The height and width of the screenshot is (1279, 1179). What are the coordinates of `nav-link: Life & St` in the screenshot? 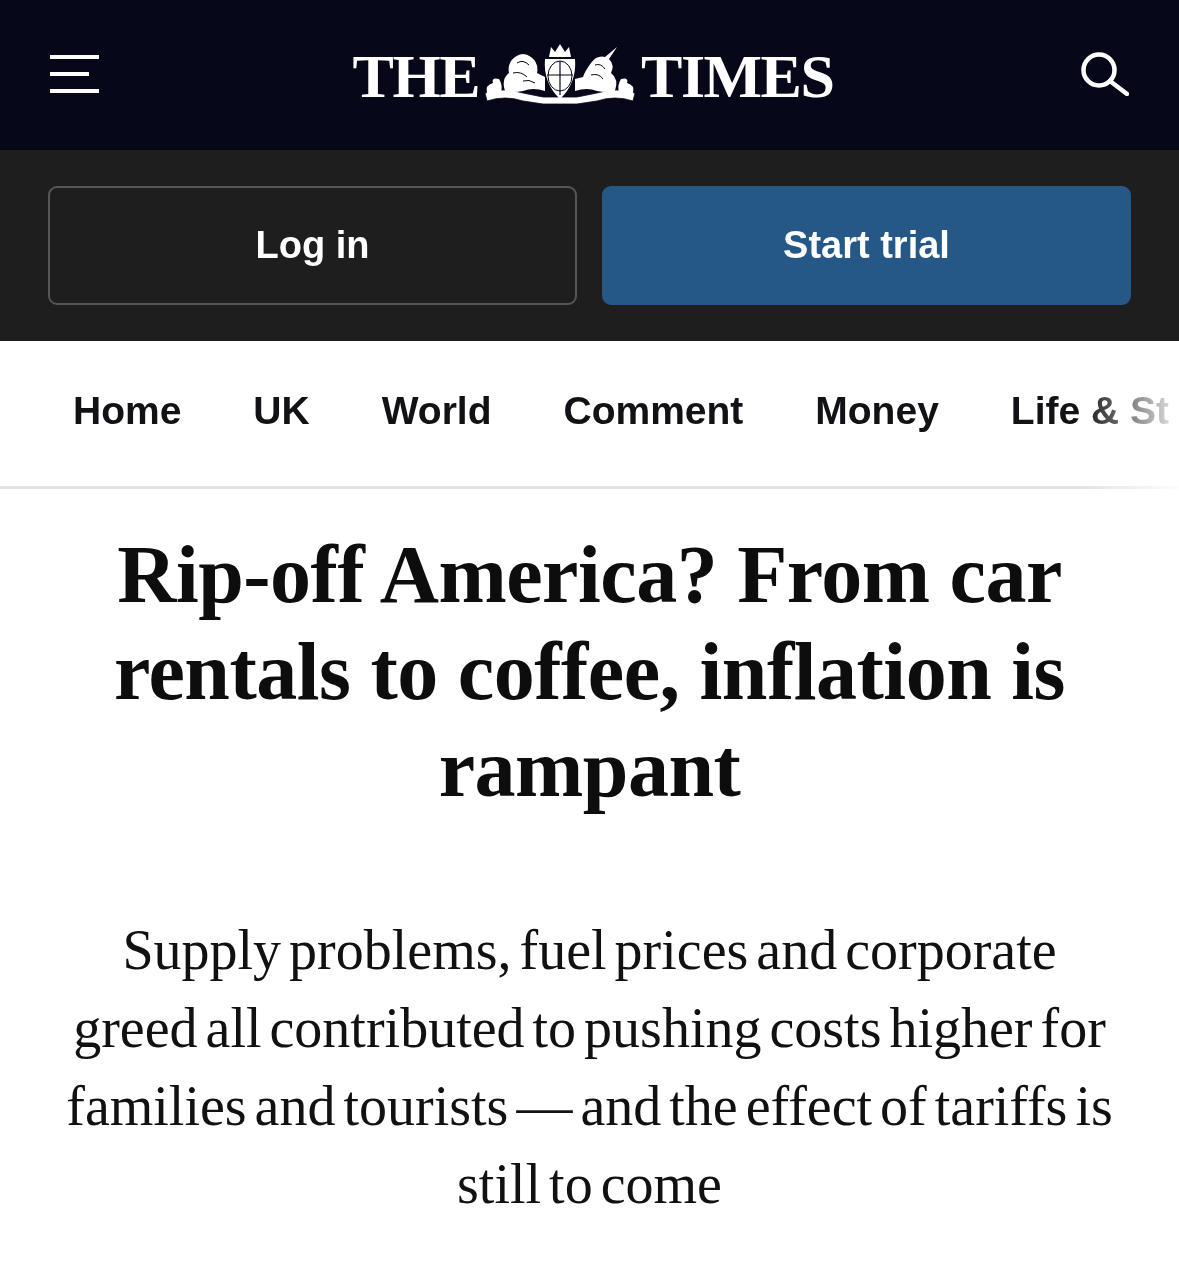 It's located at (1089, 410).